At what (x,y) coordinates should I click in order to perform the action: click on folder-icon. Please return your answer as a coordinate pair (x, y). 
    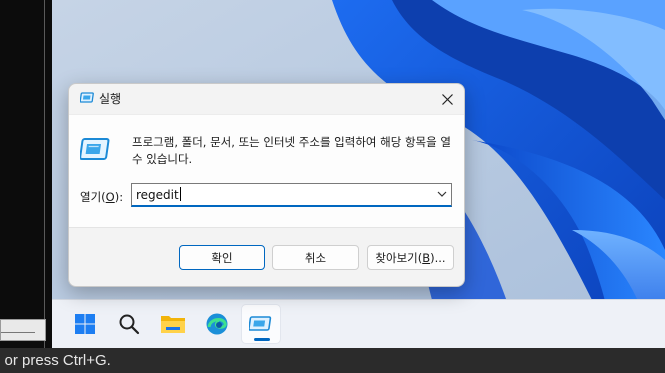
    Looking at the image, I should click on (173, 324).